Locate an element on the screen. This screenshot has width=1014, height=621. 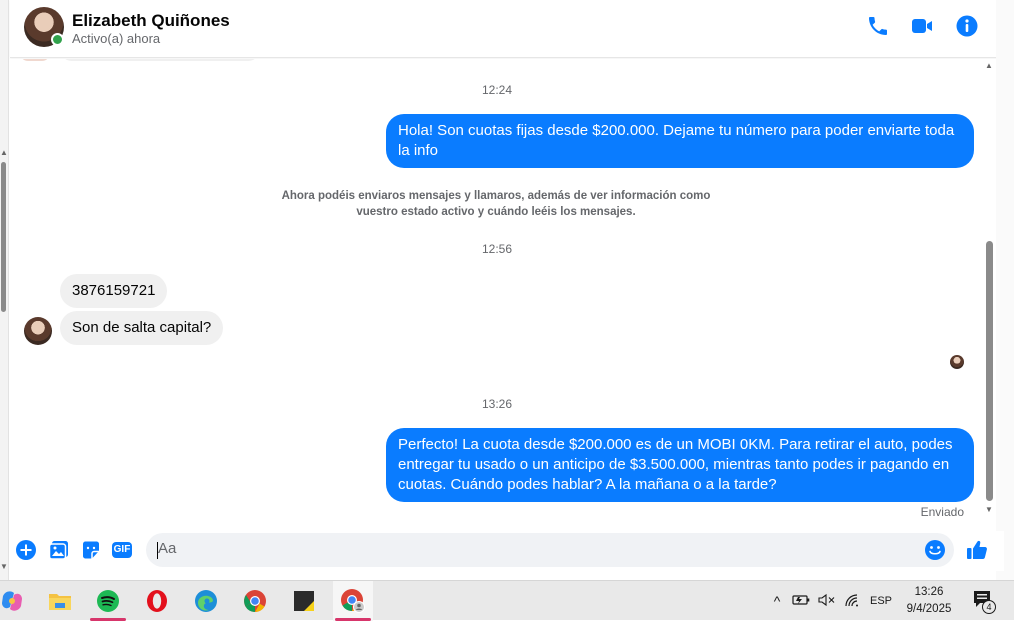
photo-icon is located at coordinates (59, 550).